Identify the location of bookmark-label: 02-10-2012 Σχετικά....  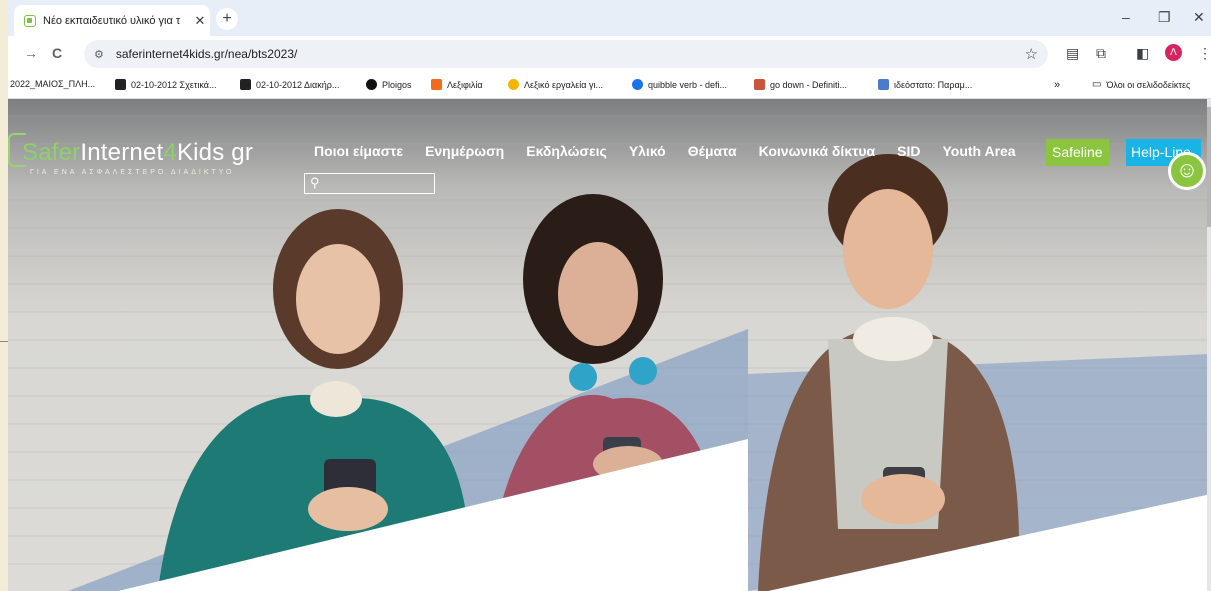
(174, 84).